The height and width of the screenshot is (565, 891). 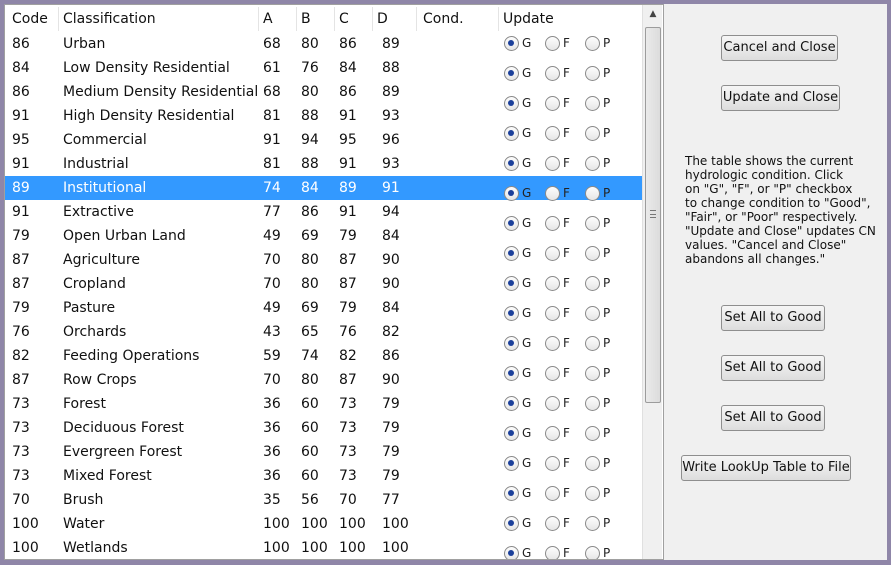 I want to click on cell-d: 89, so click(x=391, y=44).